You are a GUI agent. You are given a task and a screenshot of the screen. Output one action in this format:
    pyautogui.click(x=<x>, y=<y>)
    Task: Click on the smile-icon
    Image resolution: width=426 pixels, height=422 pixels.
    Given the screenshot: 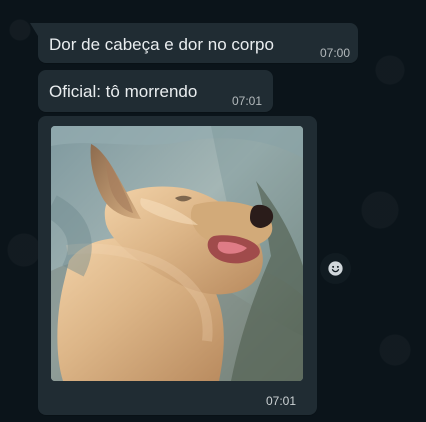 What is the action you would take?
    pyautogui.click(x=335, y=268)
    